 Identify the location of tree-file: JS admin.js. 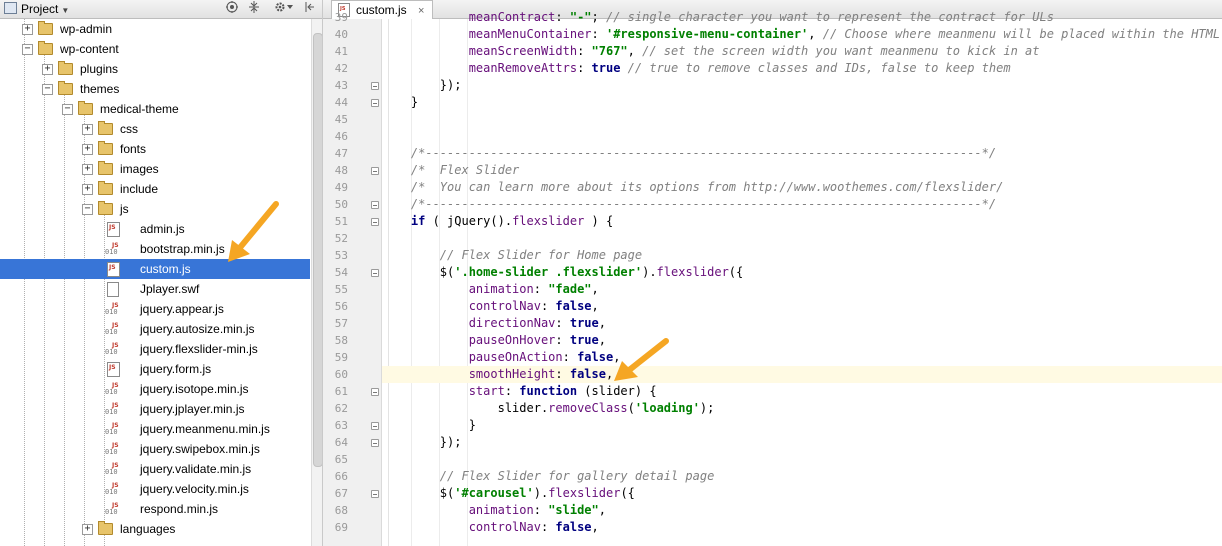
(155, 229).